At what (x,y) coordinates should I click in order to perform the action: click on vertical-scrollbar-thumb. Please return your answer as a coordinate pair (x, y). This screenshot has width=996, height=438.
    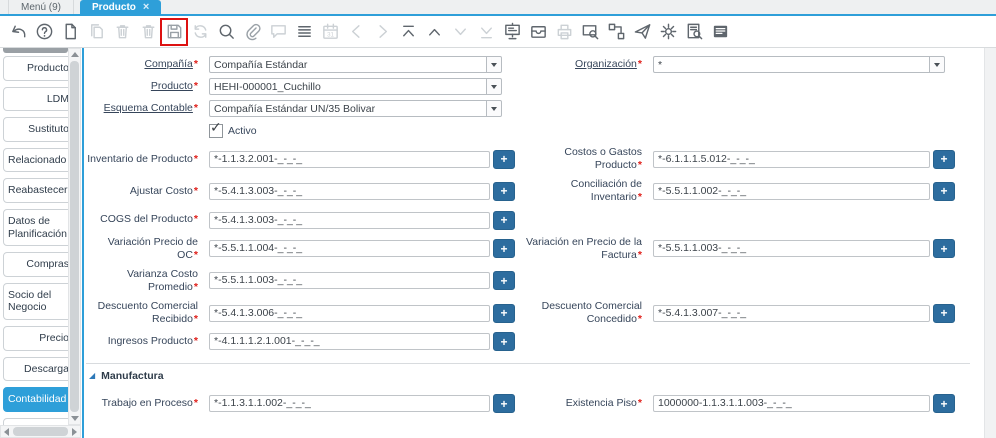
    Looking at the image, I should click on (74, 236).